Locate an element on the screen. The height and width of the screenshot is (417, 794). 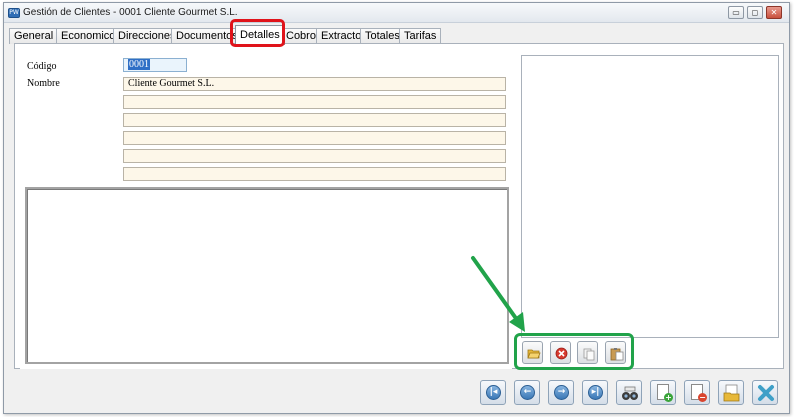
previous-record-icon: ← is located at coordinates (527, 392).